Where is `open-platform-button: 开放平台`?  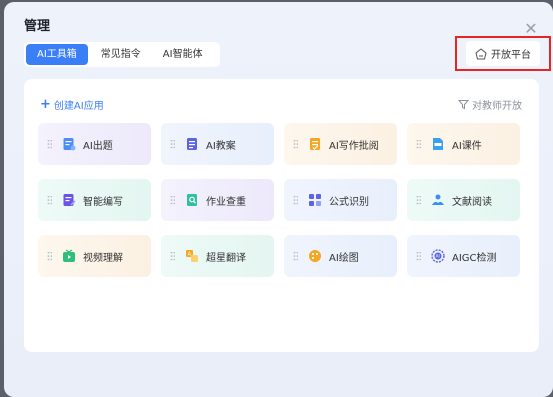
open-platform-button: 开放平台 is located at coordinates (503, 53).